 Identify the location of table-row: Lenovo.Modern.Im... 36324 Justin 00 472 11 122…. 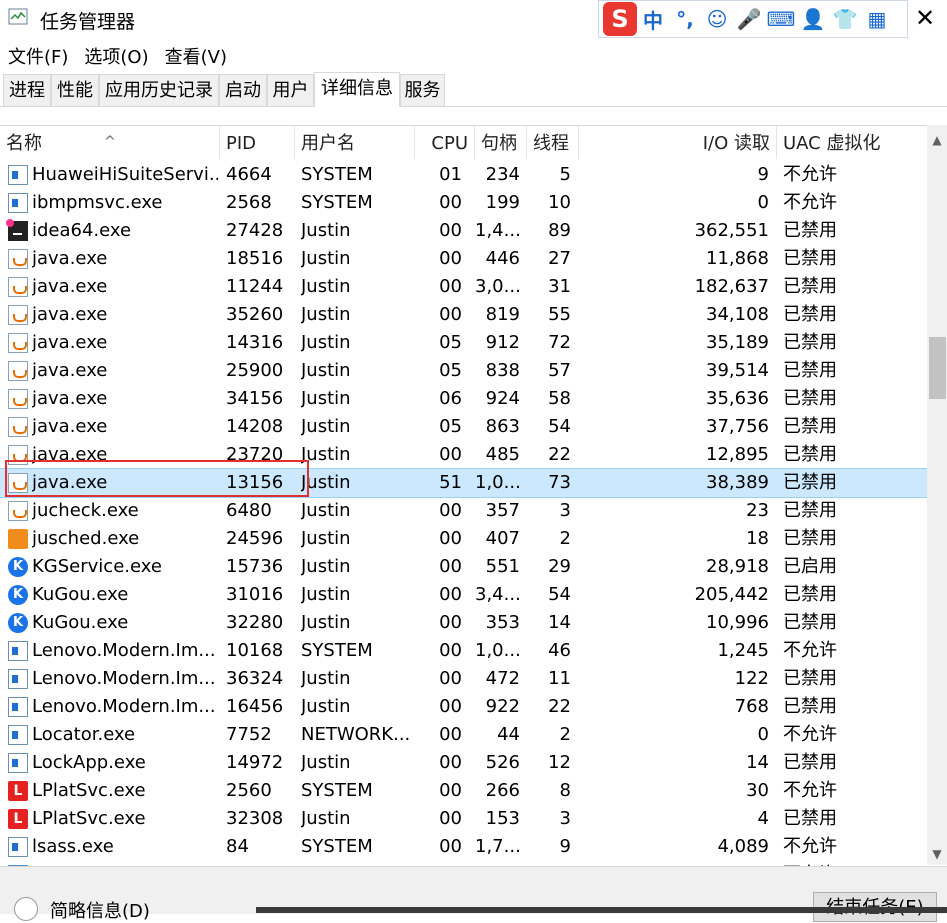
(463, 679).